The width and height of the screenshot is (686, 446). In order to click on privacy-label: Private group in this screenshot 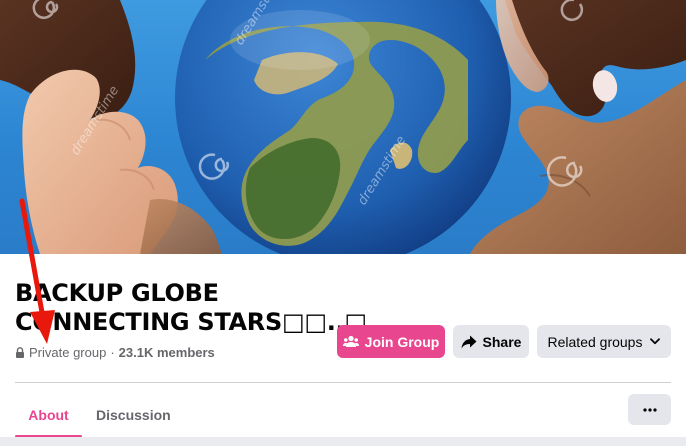, I will do `click(67, 352)`.